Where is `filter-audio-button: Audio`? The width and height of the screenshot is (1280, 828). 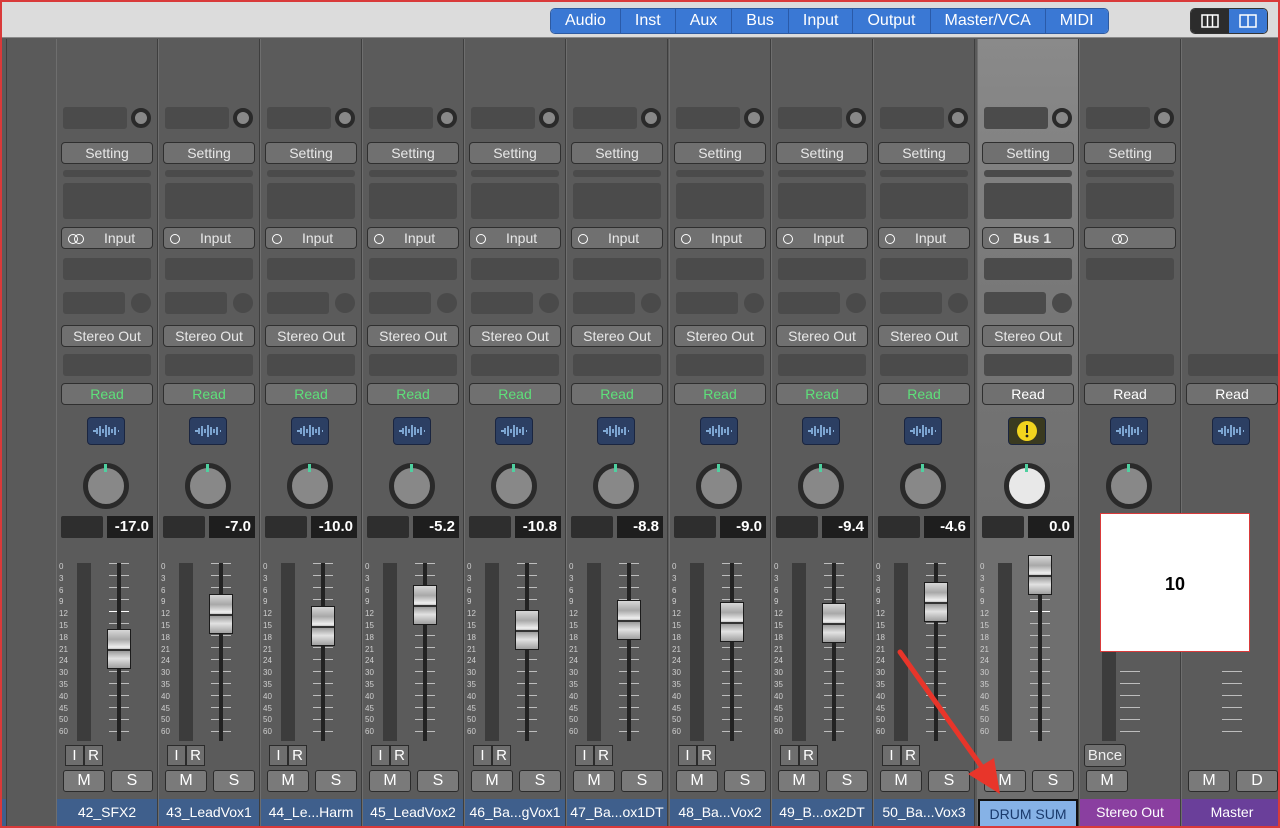 filter-audio-button: Audio is located at coordinates (586, 21).